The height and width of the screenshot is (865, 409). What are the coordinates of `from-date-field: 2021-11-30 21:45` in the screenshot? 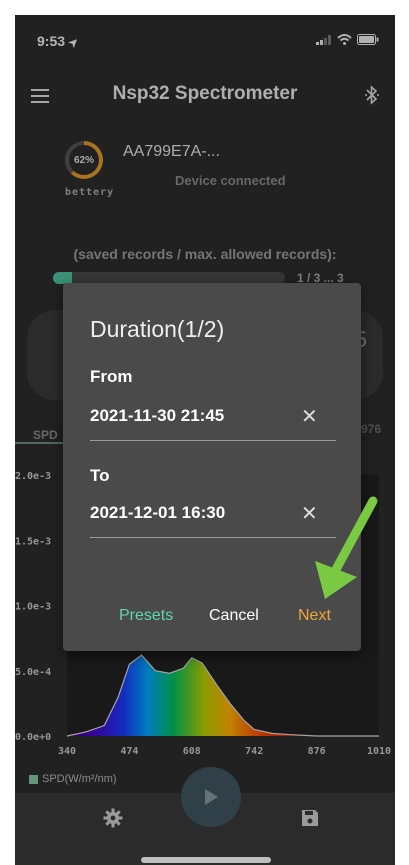 It's located at (157, 416).